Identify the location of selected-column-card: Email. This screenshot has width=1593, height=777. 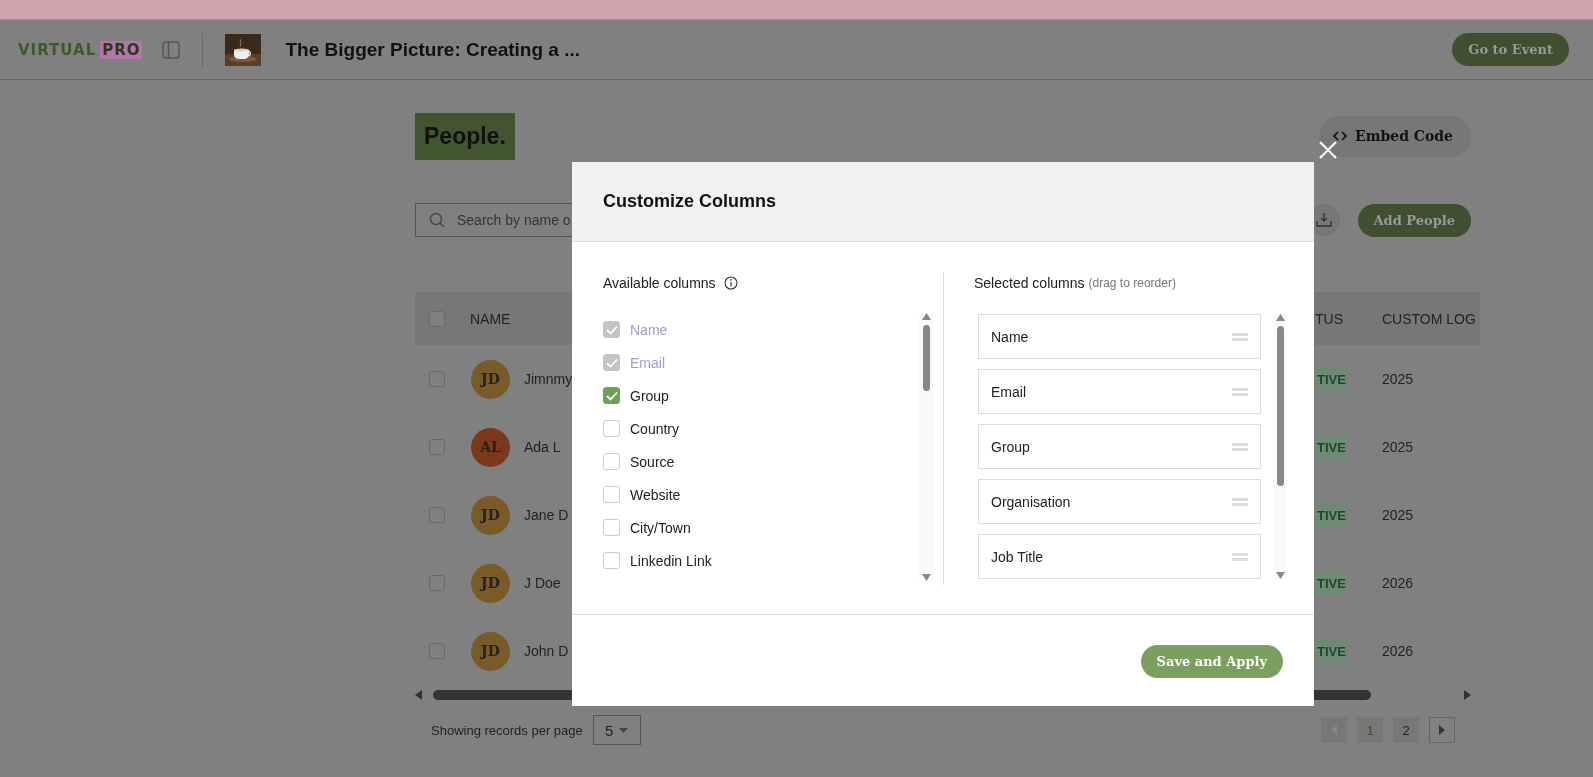
(1119, 391).